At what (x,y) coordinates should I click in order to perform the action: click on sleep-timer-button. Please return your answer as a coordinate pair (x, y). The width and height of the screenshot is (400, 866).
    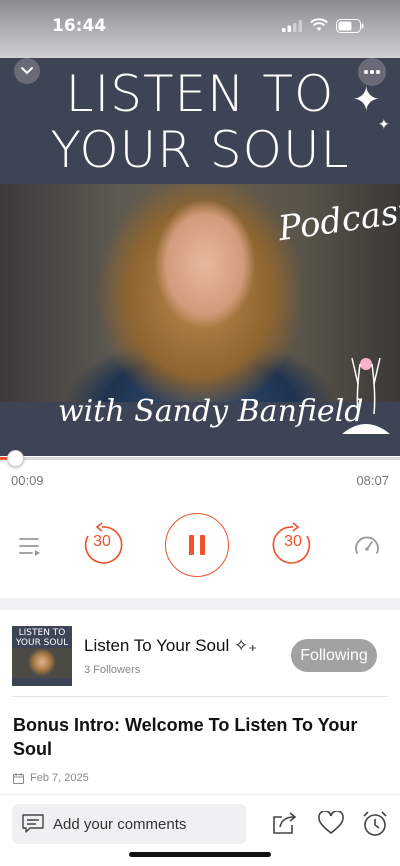
    Looking at the image, I should click on (375, 826).